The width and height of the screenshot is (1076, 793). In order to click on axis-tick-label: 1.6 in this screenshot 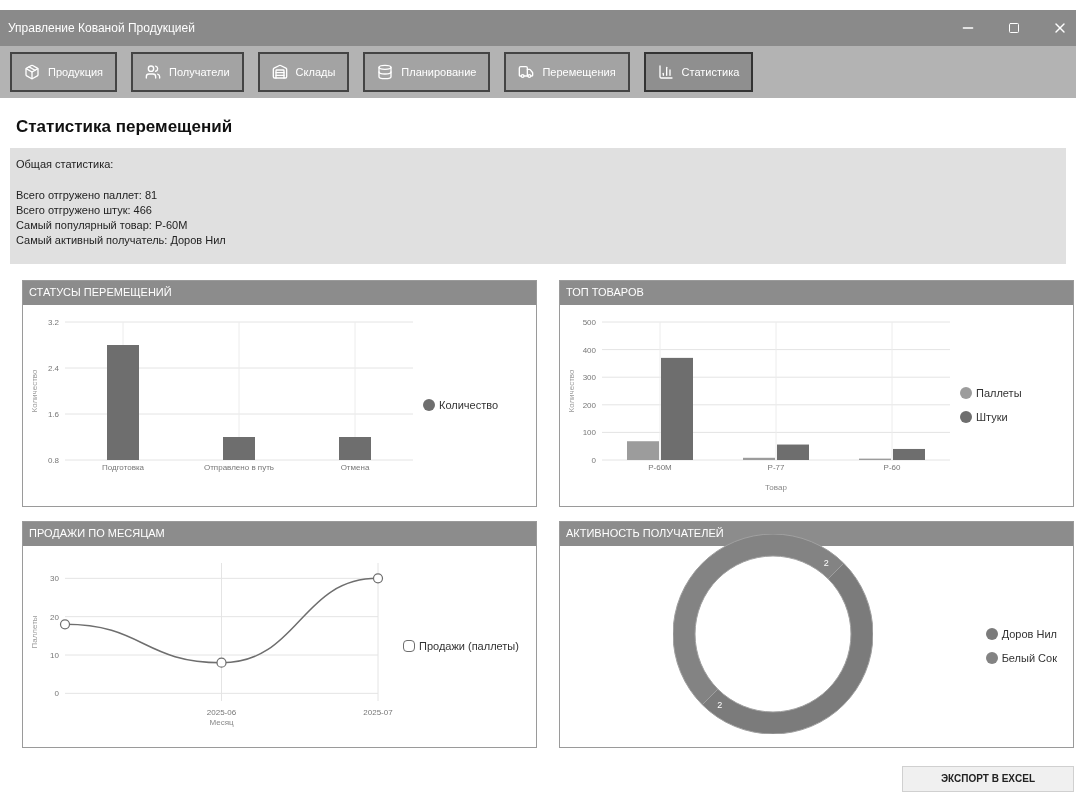, I will do `click(53, 414)`.